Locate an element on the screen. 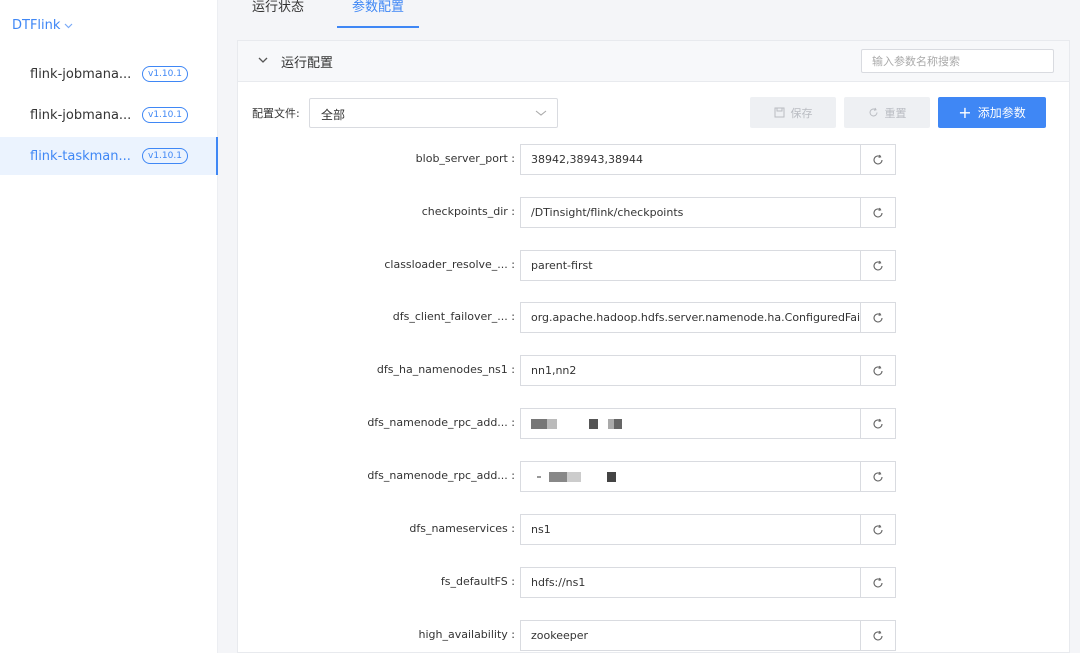  param-row: dfs_ha_namenodes_ns1 : nn1,nn2 is located at coordinates (653, 371).